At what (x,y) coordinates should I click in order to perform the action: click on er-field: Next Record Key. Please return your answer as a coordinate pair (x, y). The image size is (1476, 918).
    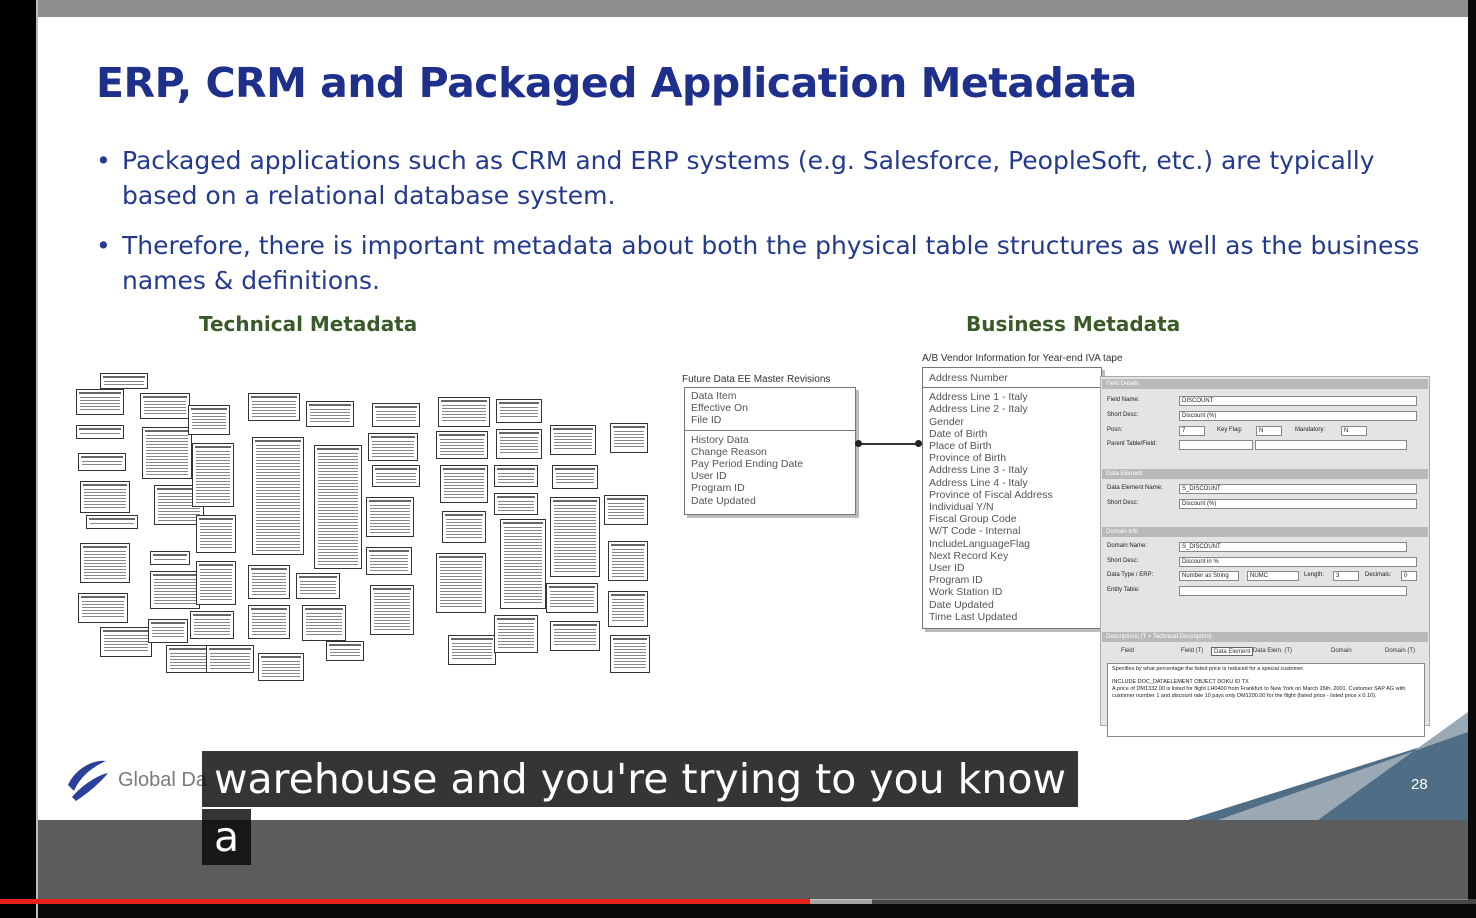
    Looking at the image, I should click on (969, 555).